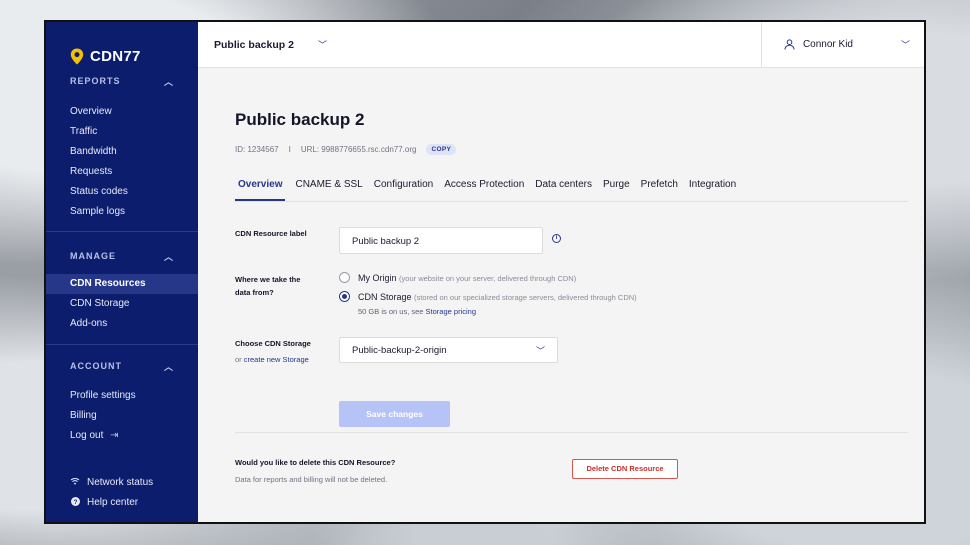 The width and height of the screenshot is (970, 545). I want to click on storage-select: Public-backup-2-origin ﹀, so click(448, 350).